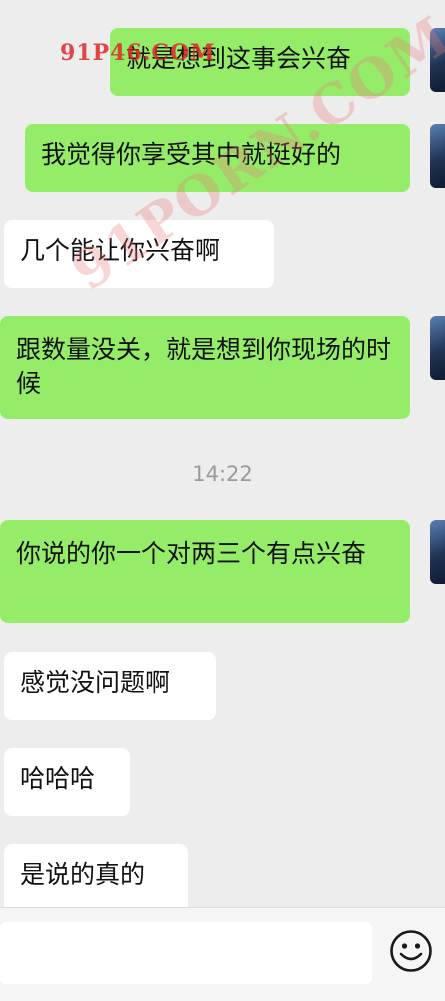  I want to click on message-text: 跟数量没关，就是想到你现场的时候, so click(204, 366).